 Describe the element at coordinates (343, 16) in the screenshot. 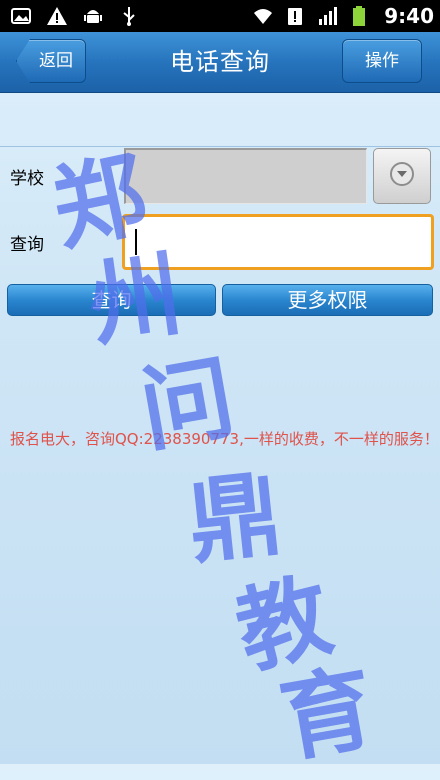

I see `status-bar-right: 9:40` at that location.